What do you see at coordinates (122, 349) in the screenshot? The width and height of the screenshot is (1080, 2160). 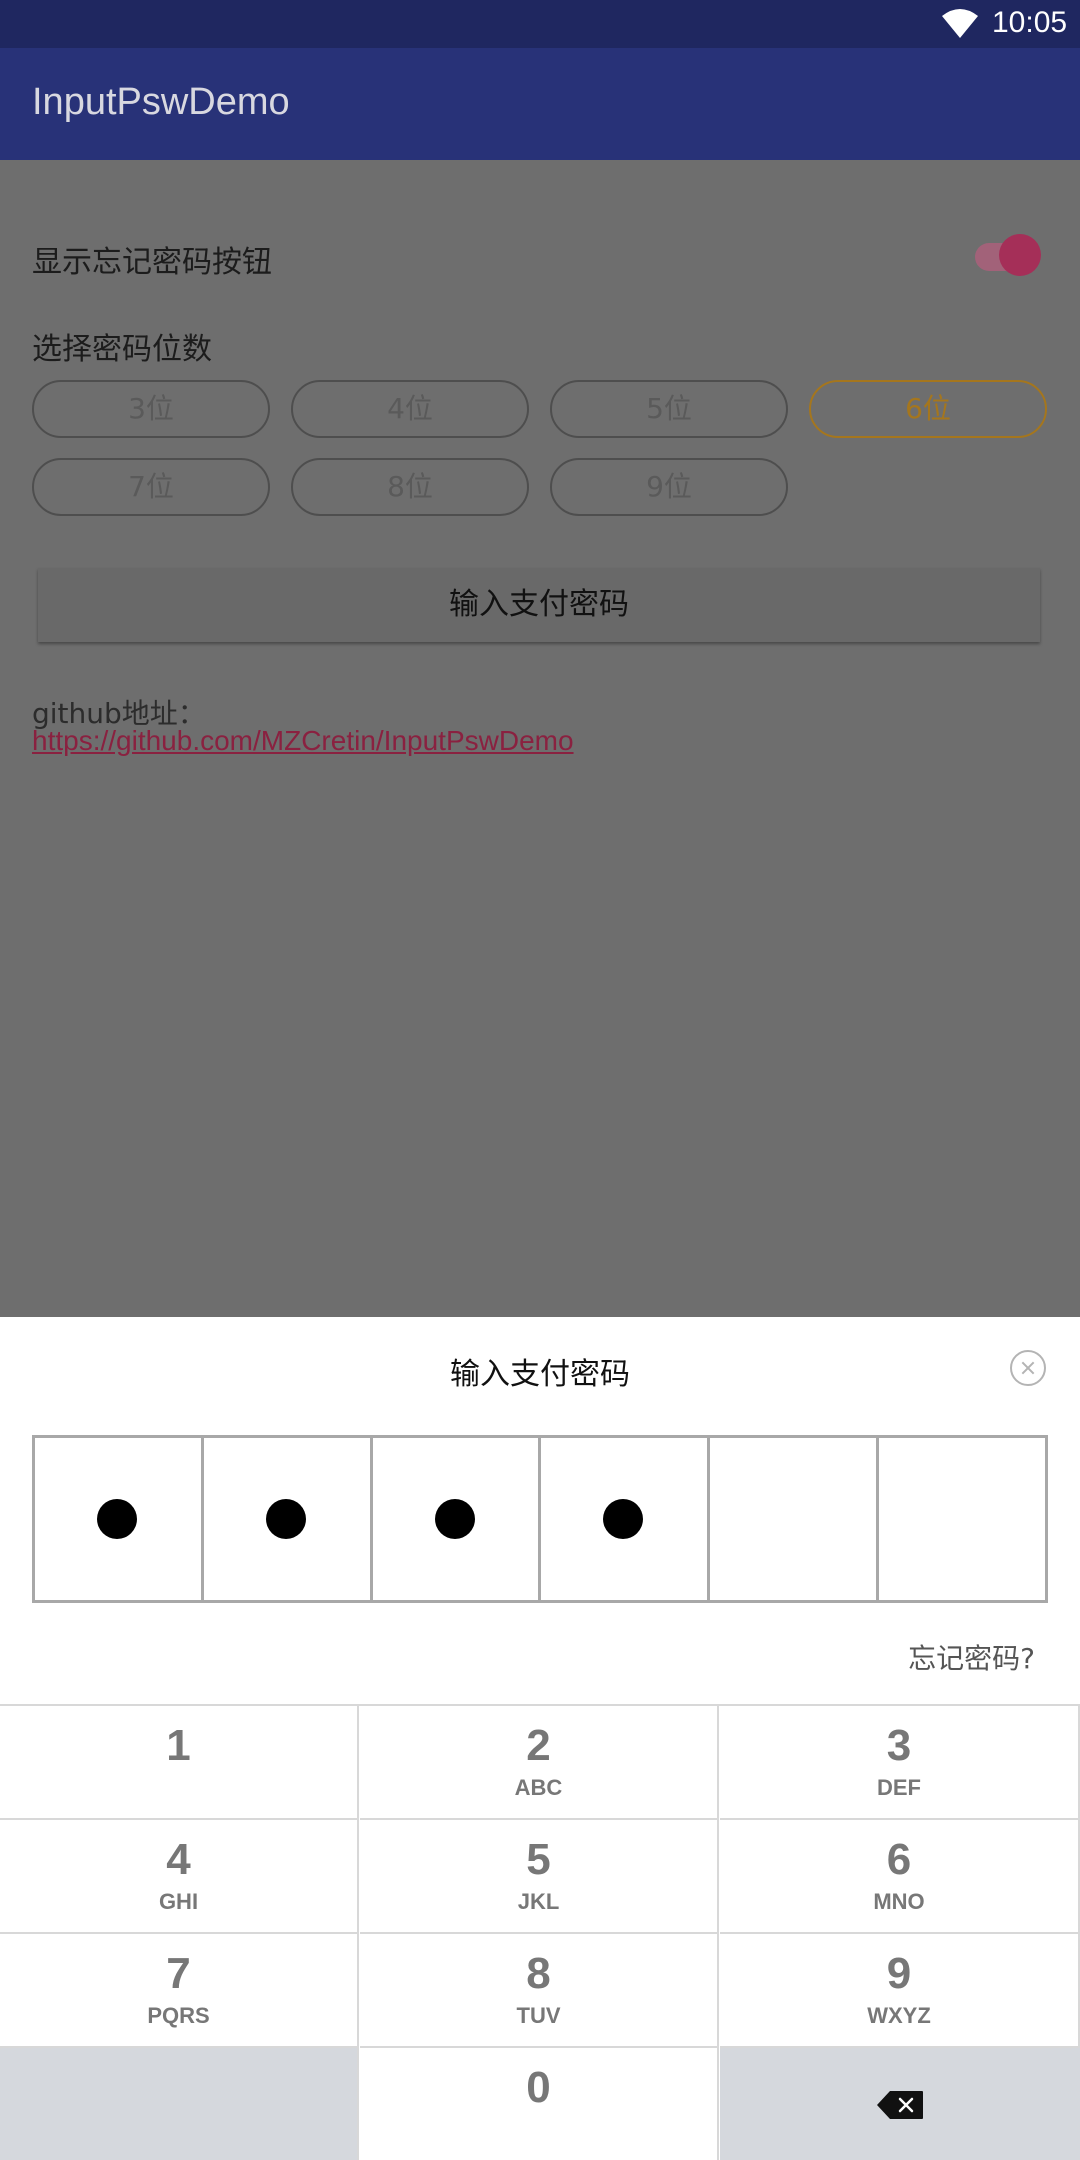 I see `digits-label: 选择密码位数` at bounding box center [122, 349].